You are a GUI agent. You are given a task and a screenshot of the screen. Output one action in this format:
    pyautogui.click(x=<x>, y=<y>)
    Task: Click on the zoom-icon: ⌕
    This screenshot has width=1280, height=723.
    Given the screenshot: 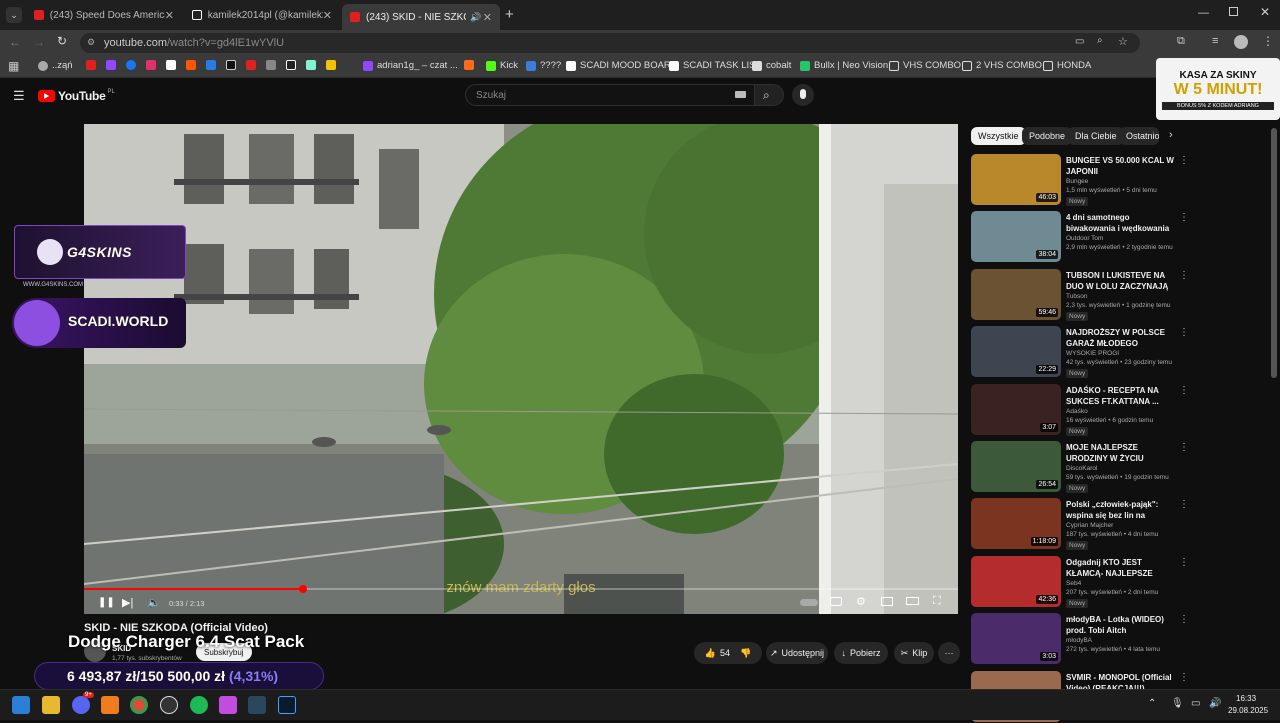 What is the action you would take?
    pyautogui.click(x=1100, y=40)
    